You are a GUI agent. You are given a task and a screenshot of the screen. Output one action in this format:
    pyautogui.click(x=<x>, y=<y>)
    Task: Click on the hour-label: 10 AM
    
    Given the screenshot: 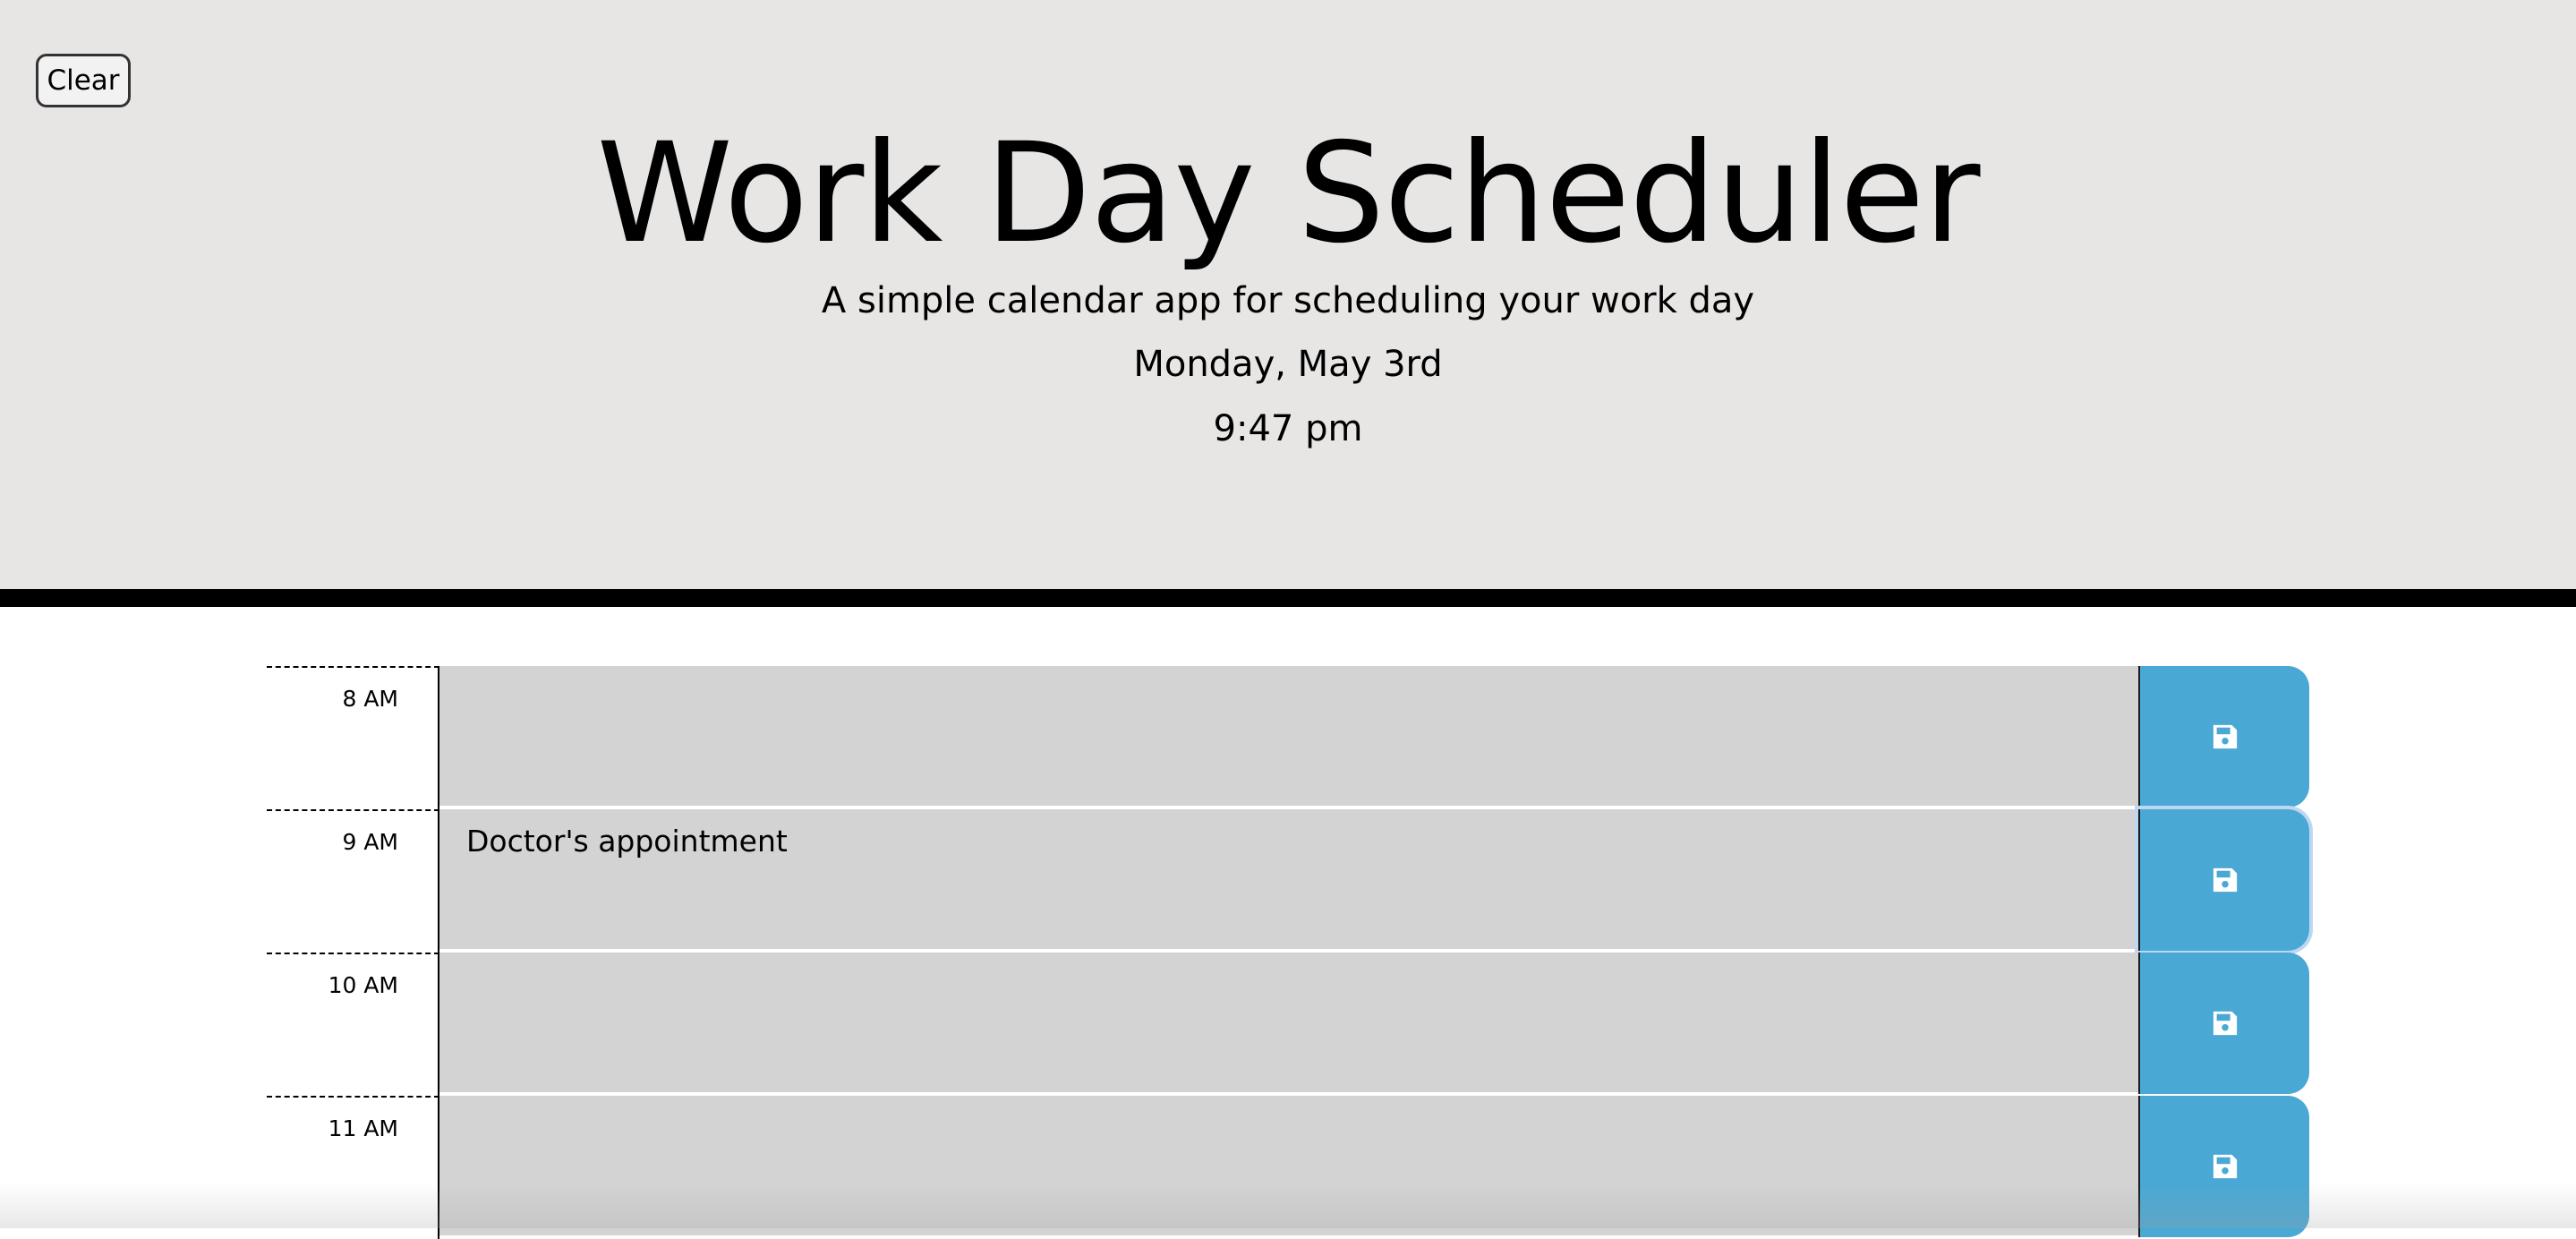 What is the action you would take?
    pyautogui.click(x=353, y=1024)
    